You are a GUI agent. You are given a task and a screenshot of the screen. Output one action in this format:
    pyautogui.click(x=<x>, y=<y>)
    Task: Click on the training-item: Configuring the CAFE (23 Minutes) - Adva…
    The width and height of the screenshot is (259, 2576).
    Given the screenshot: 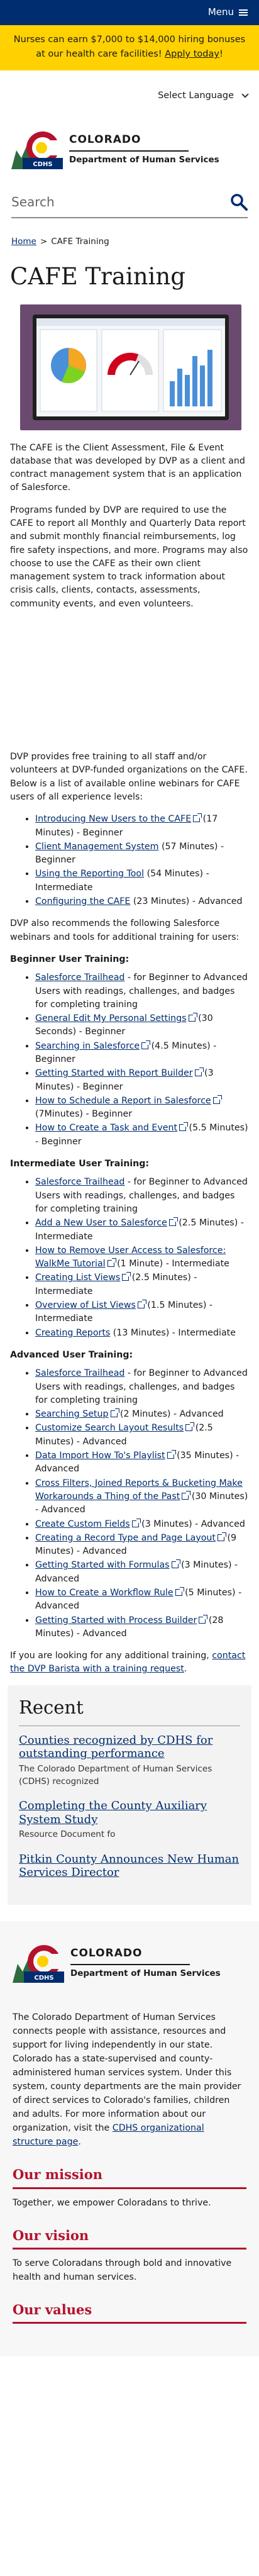 What is the action you would take?
    pyautogui.click(x=142, y=901)
    